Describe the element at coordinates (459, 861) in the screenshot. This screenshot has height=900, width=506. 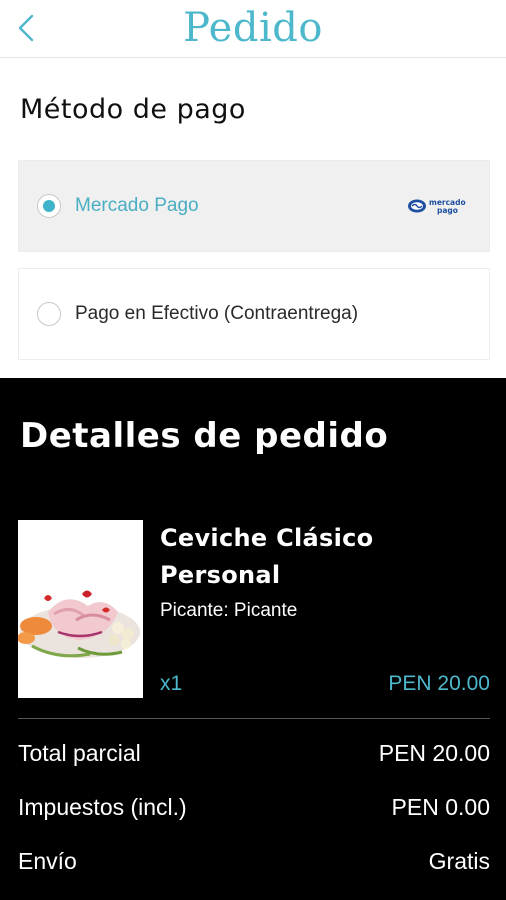
I see `summary-value: Gratis` at that location.